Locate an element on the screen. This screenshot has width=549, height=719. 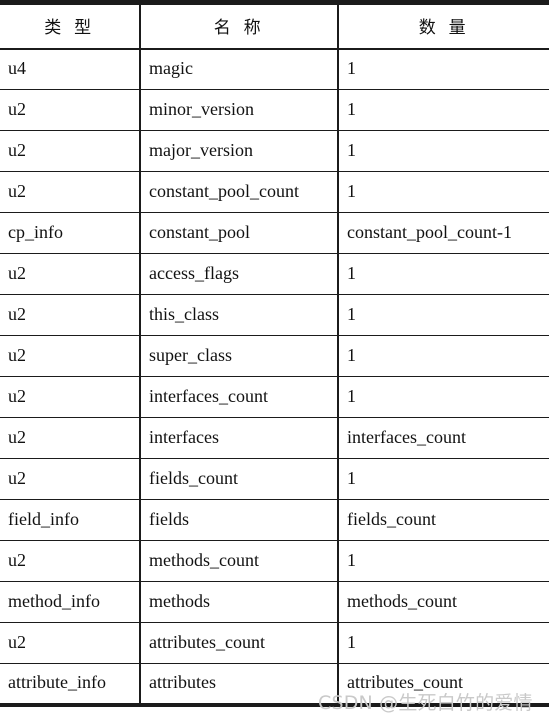
table-row: u2 interfaces_count 1 is located at coordinates (274, 397).